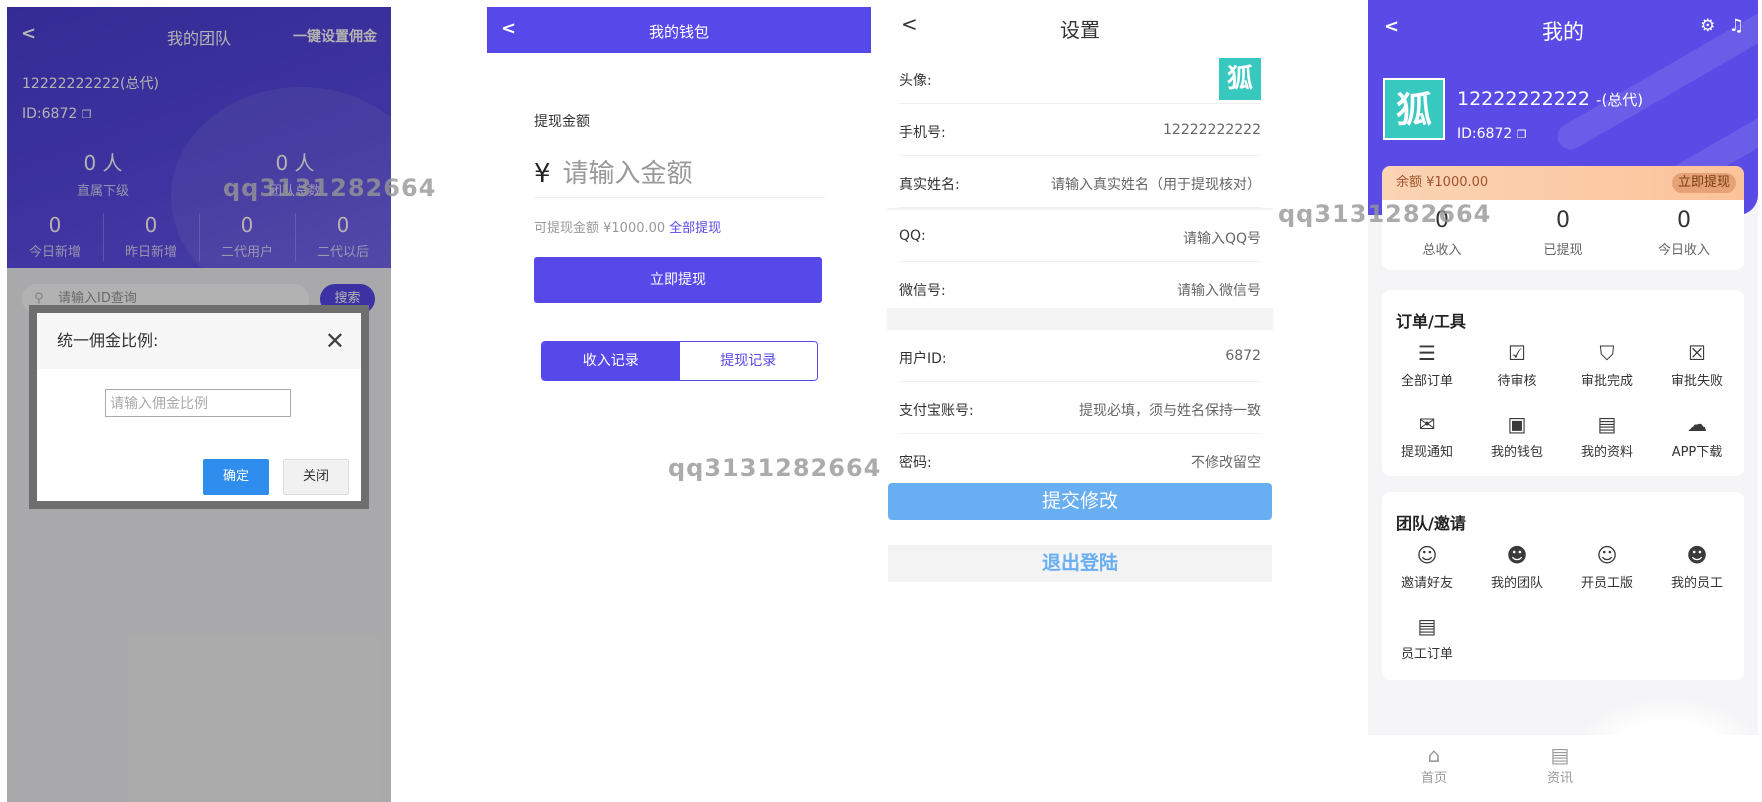  I want to click on account-name: 12222222222 -(总代), so click(1550, 99).